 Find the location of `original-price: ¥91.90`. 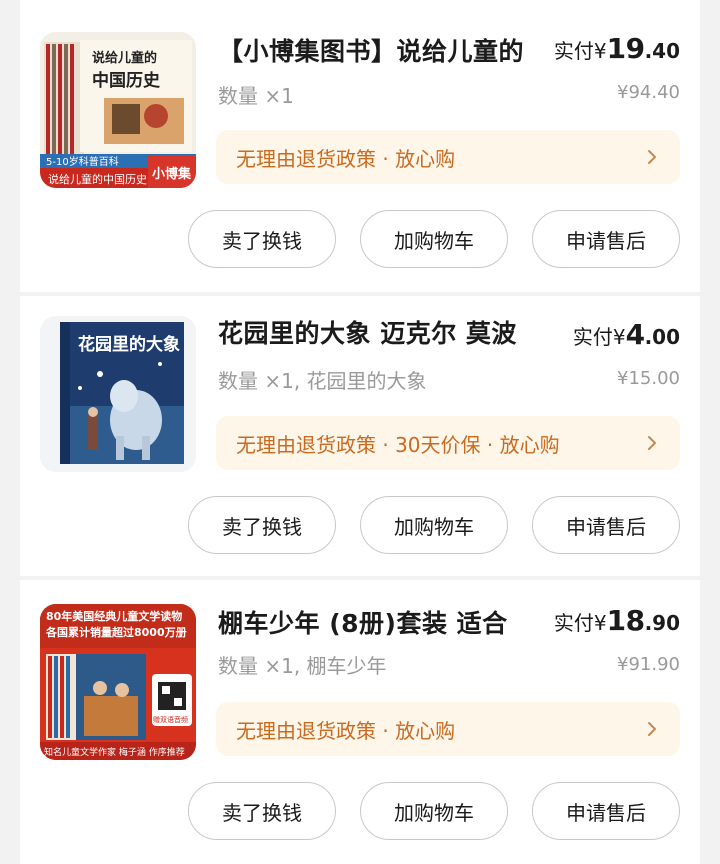

original-price: ¥91.90 is located at coordinates (648, 664).